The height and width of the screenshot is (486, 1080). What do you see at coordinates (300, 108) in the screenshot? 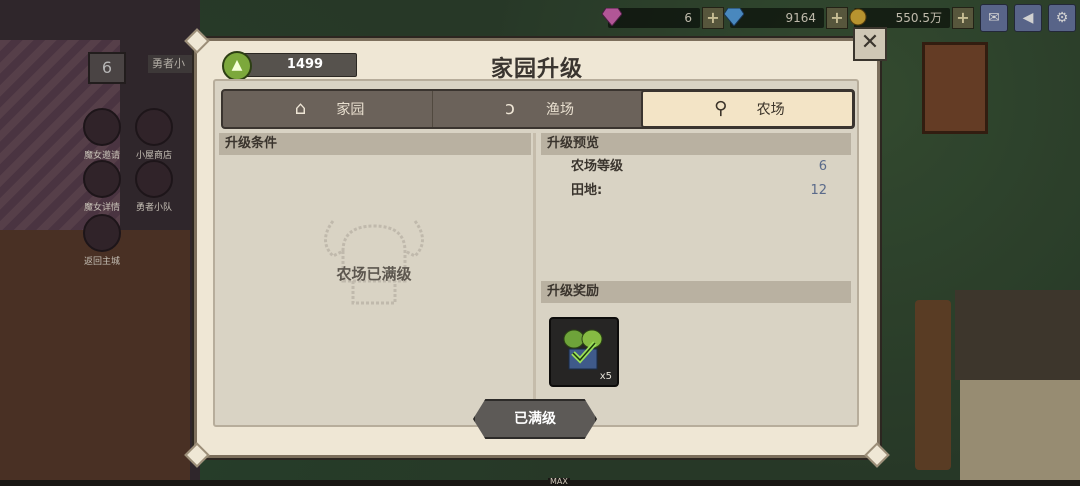
I see `home-icon: ⌂` at bounding box center [300, 108].